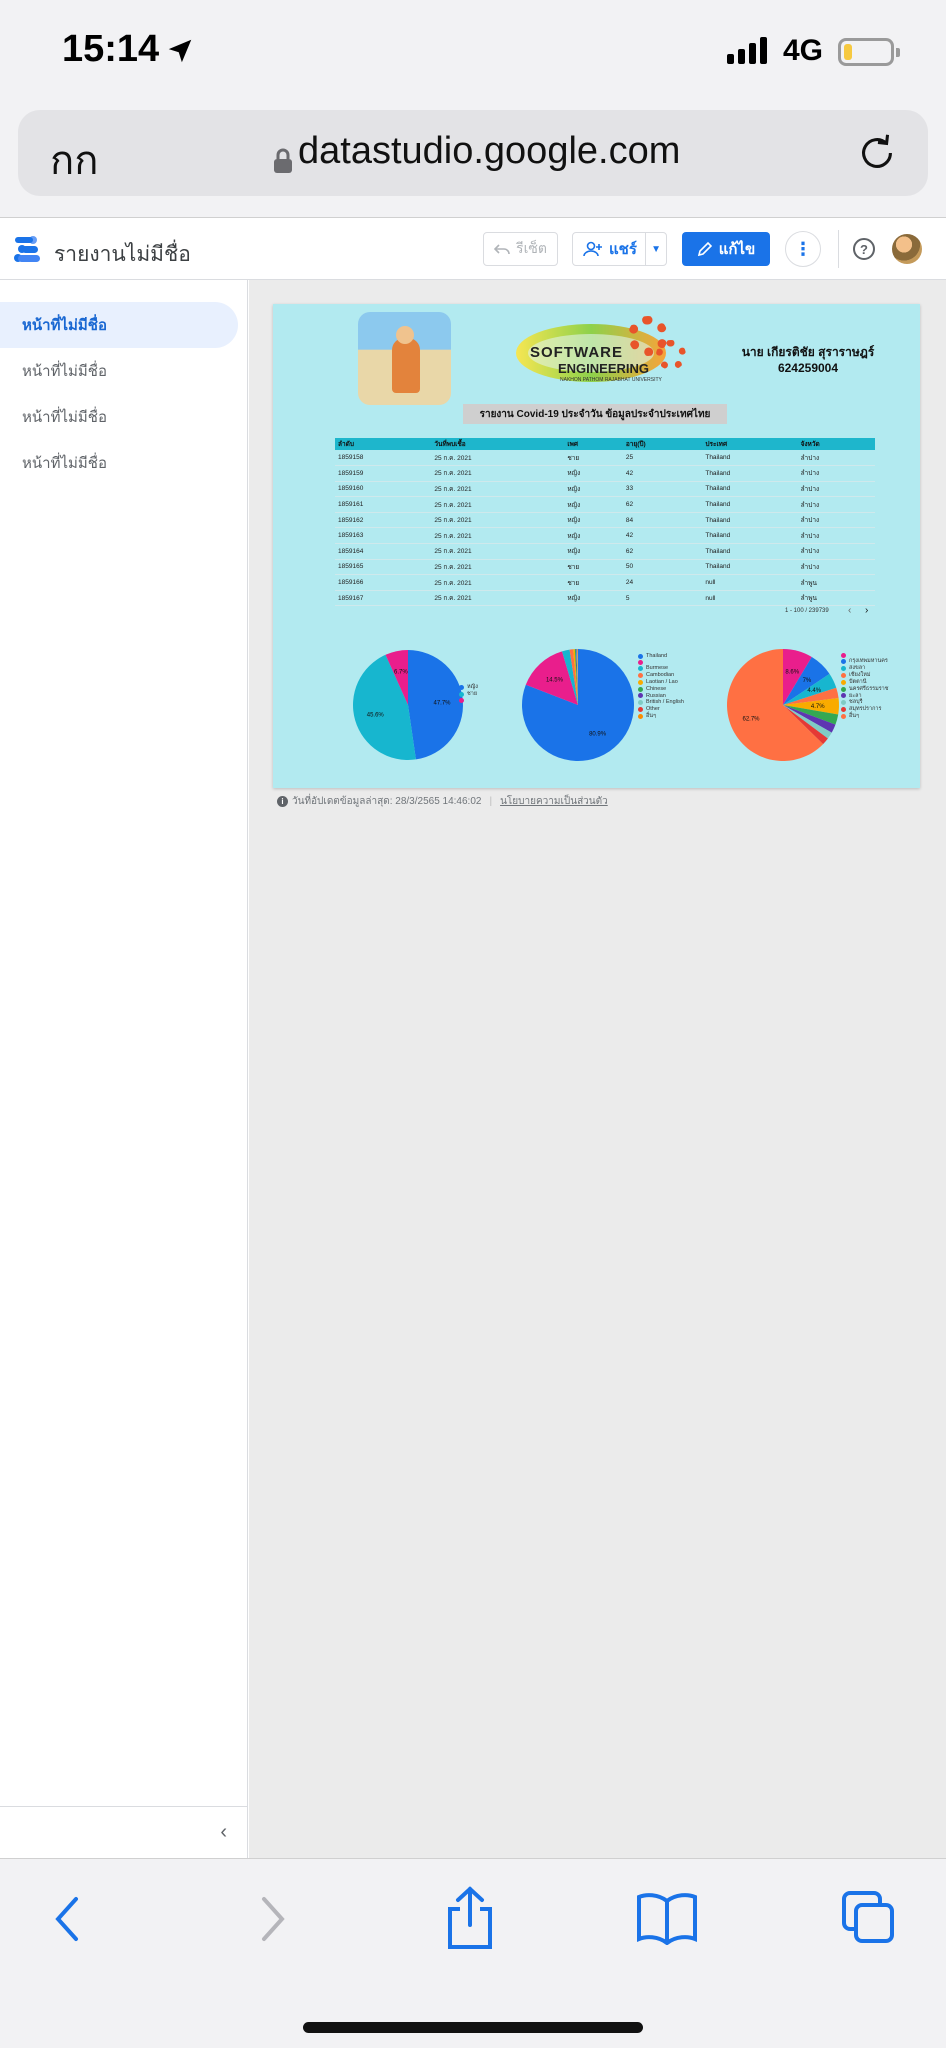  What do you see at coordinates (473, 249) in the screenshot?
I see `app-header: รายงานไม่มีชื่อ รีเซ็ต แชร์ ▼ แก้ไข ⋮ ?` at bounding box center [473, 249].